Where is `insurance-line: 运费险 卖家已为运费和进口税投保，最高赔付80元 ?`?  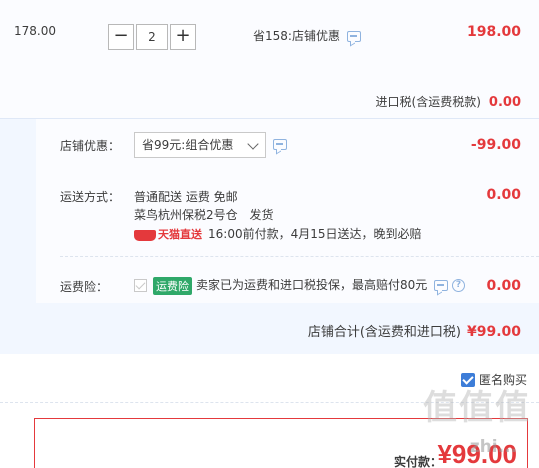
insurance-line: 运费险 卖家已为运费和进口税投保，最高赔付80元 ? is located at coordinates (299, 285).